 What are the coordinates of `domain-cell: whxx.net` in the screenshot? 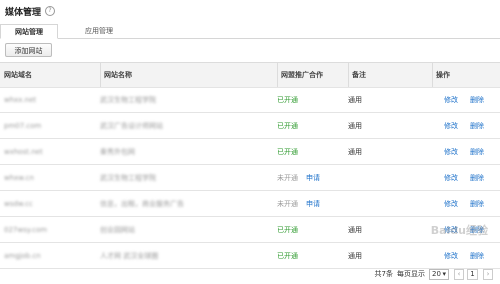 It's located at (20, 99).